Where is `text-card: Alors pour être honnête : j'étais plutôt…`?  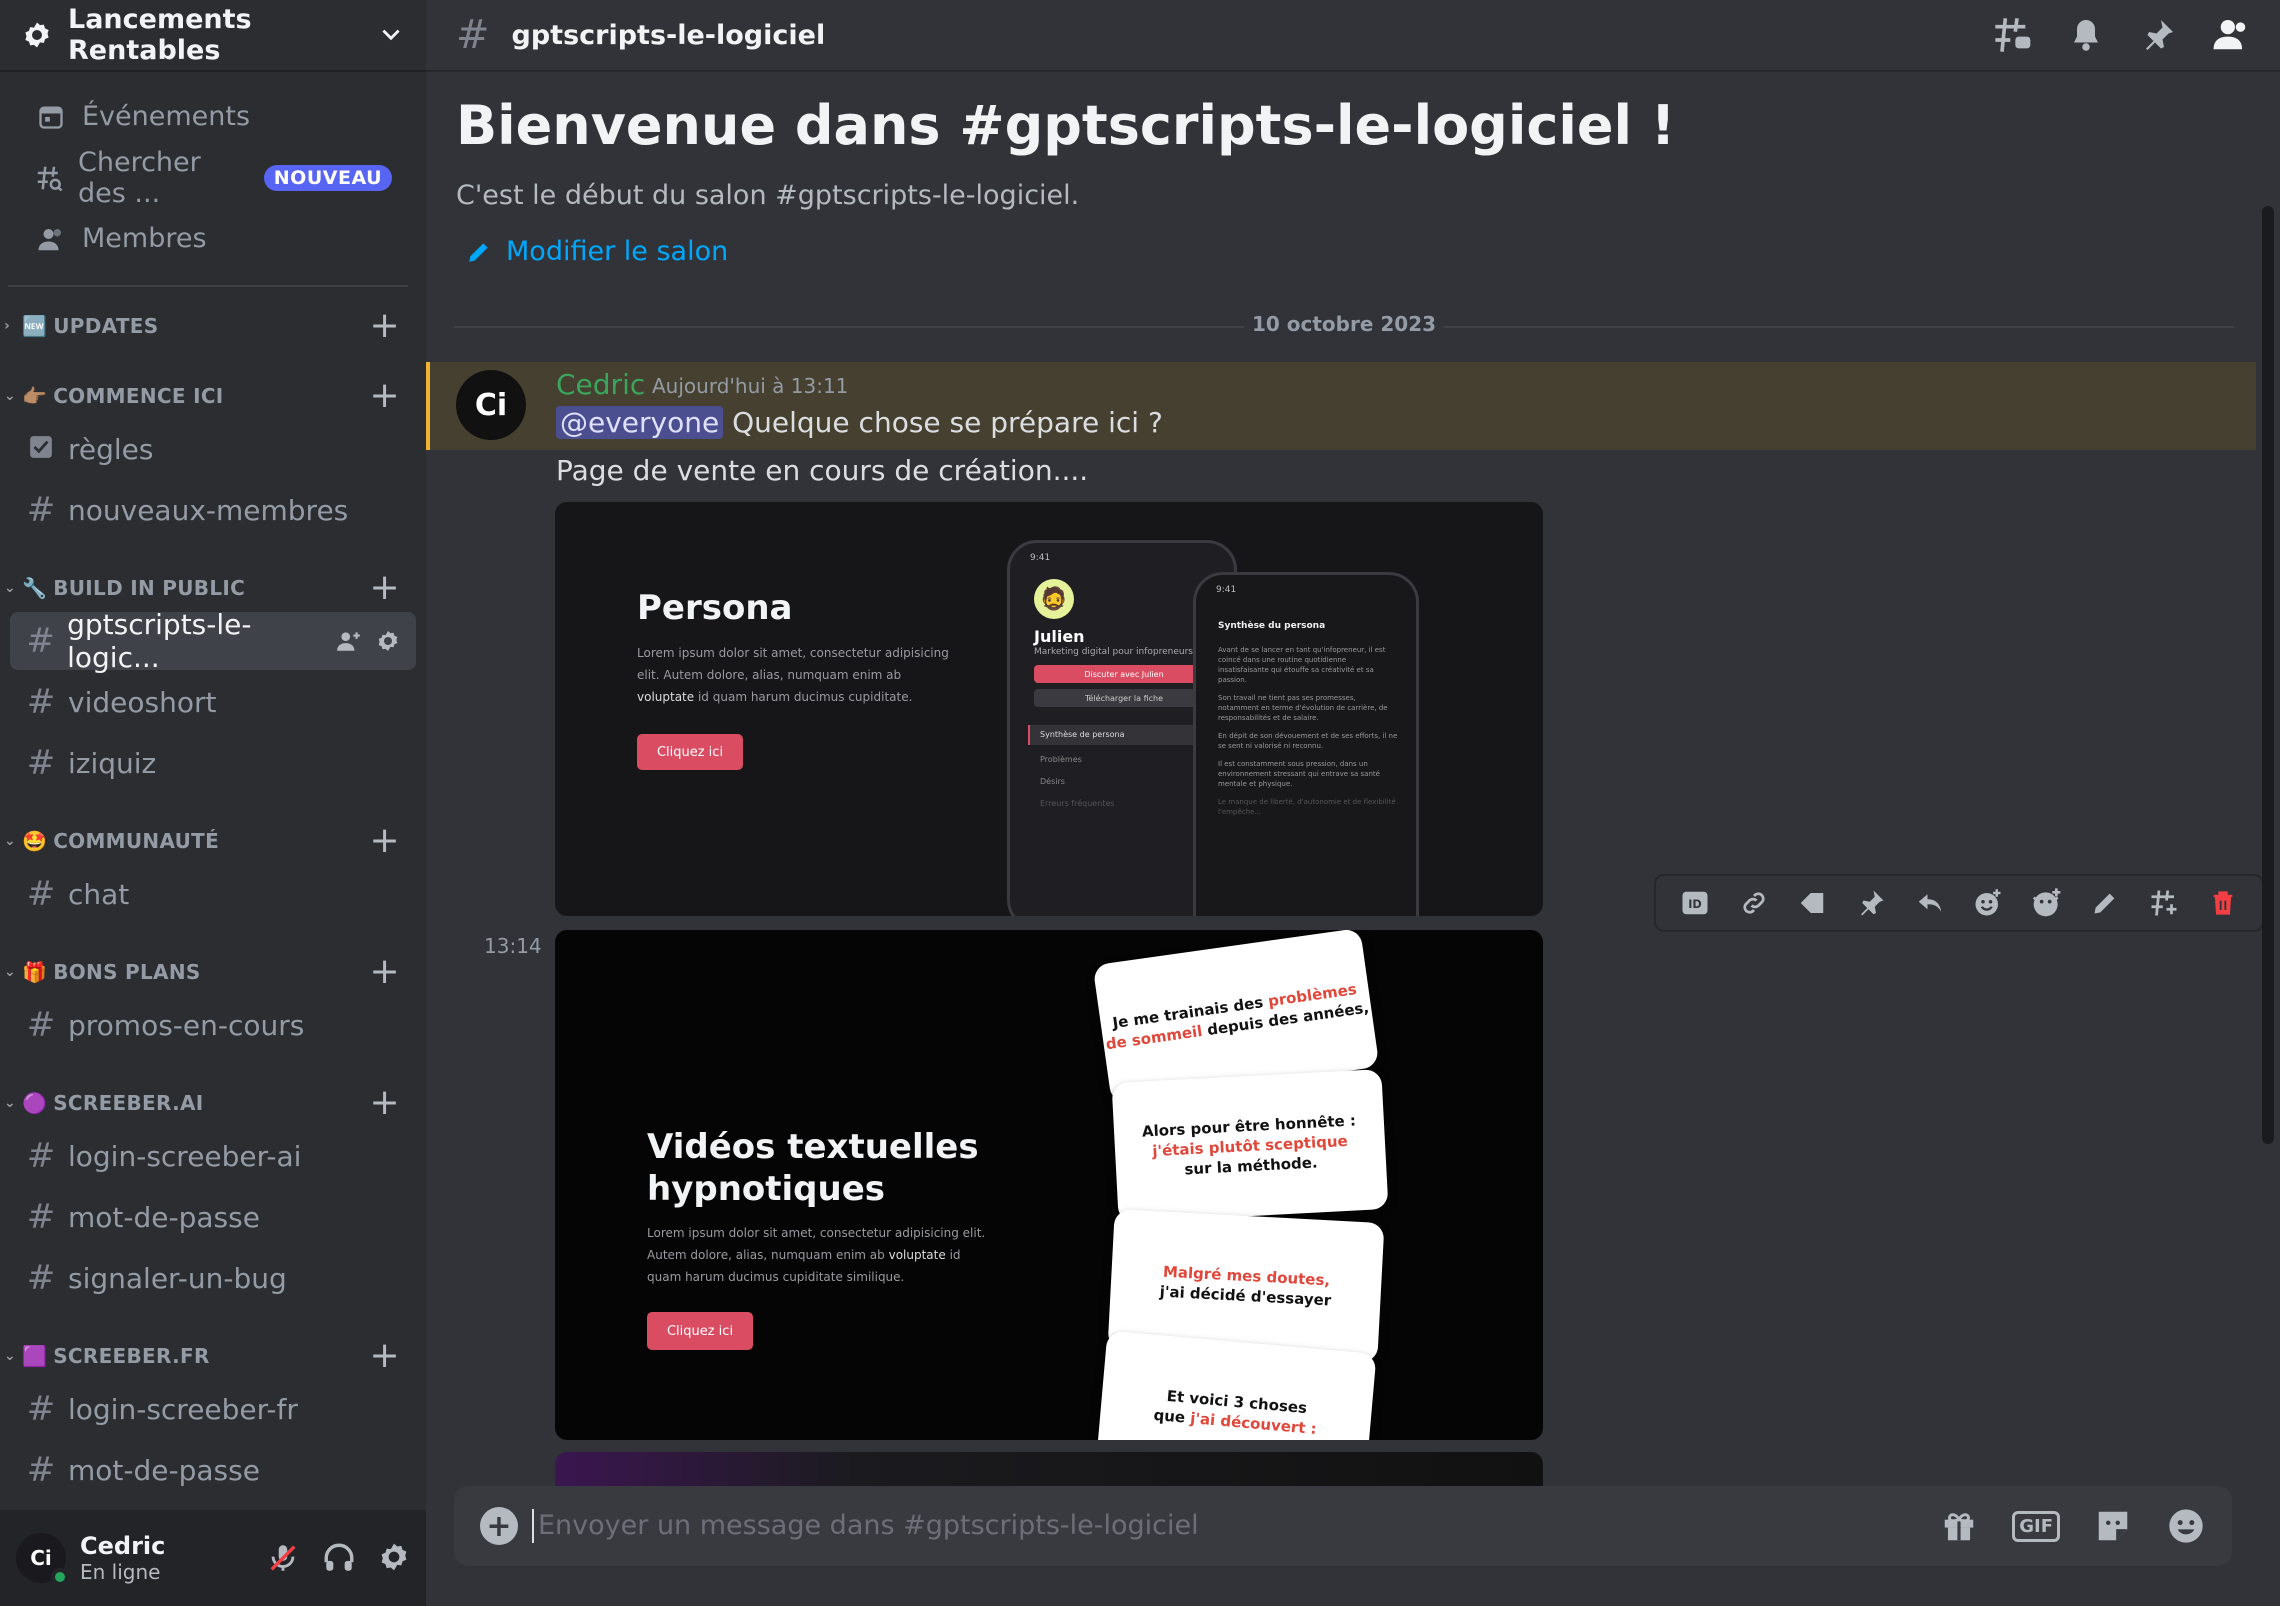
text-card: Alors pour être honnête : j'étais plutôt… is located at coordinates (1250, 1146).